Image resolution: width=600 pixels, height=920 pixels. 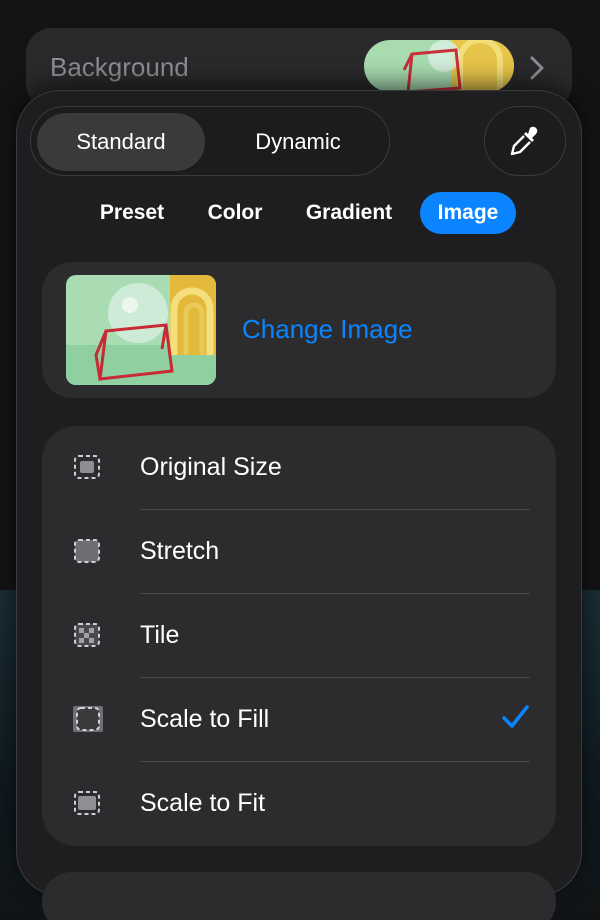 I want to click on chevron-right-icon, so click(x=537, y=68).